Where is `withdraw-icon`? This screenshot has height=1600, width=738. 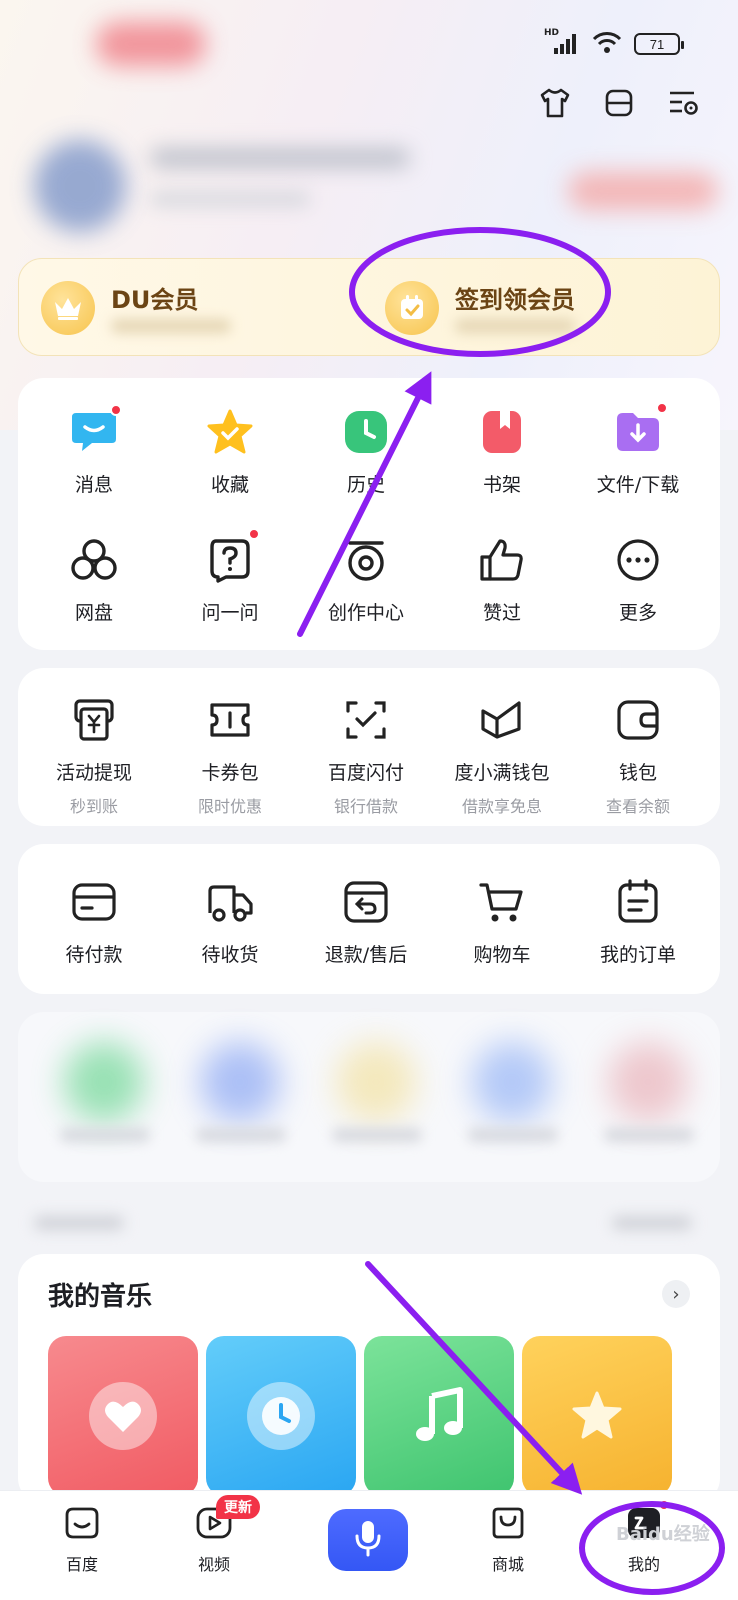 withdraw-icon is located at coordinates (94, 720).